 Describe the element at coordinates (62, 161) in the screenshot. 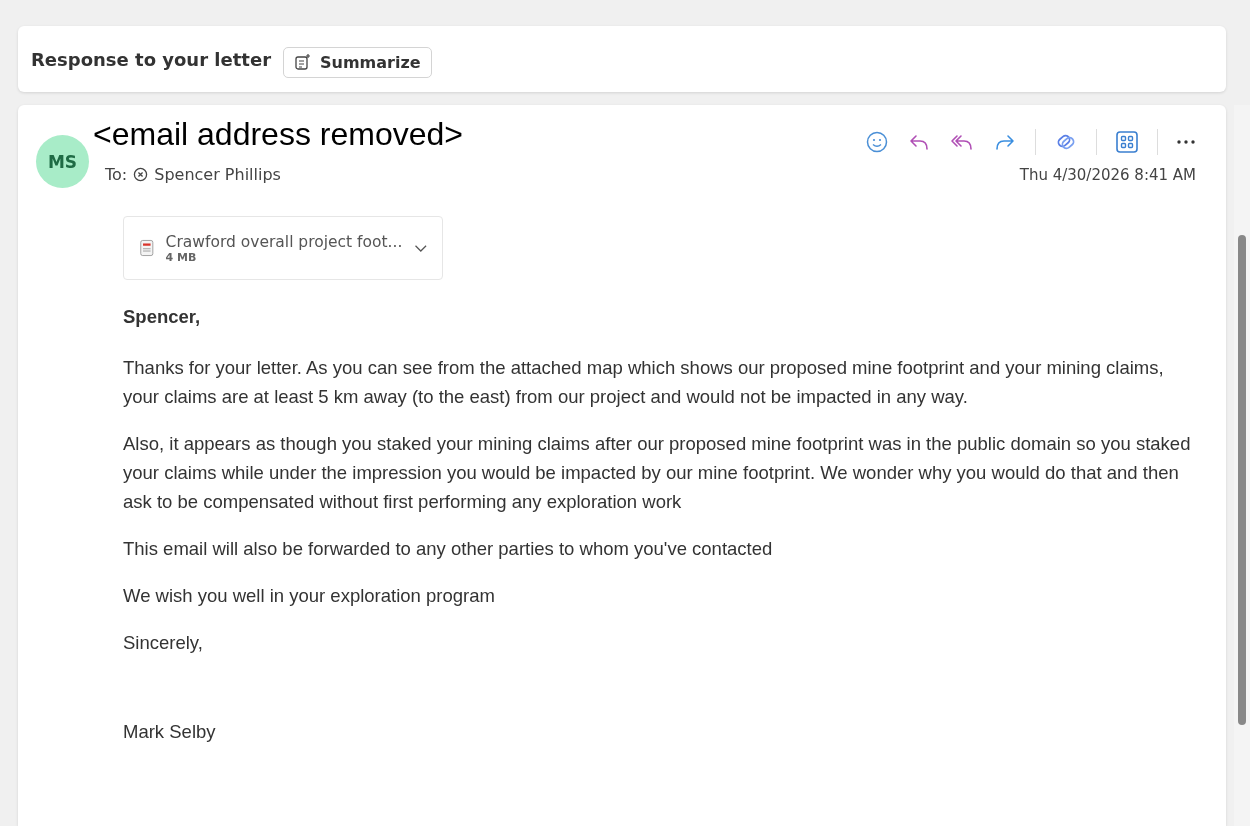

I see `avatar: MS` at that location.